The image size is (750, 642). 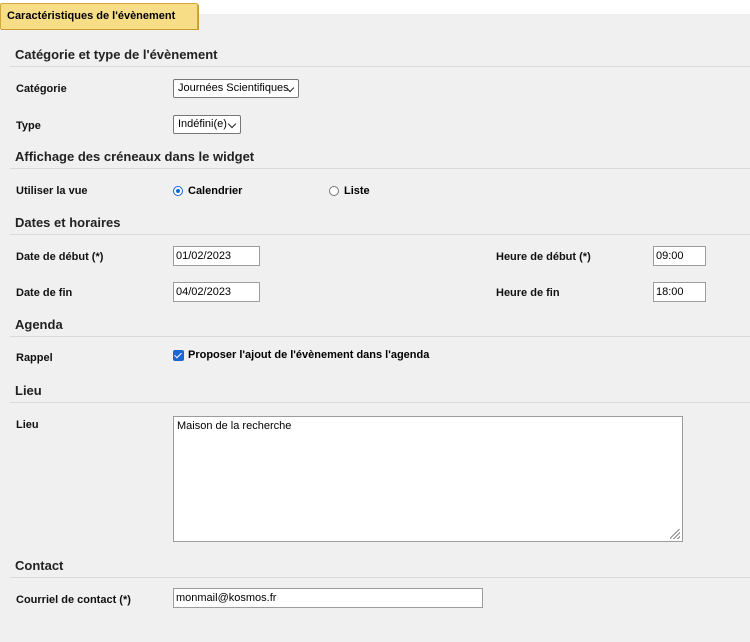 What do you see at coordinates (116, 54) in the screenshot?
I see `section-title-category: Catégorie et type de l'évènement` at bounding box center [116, 54].